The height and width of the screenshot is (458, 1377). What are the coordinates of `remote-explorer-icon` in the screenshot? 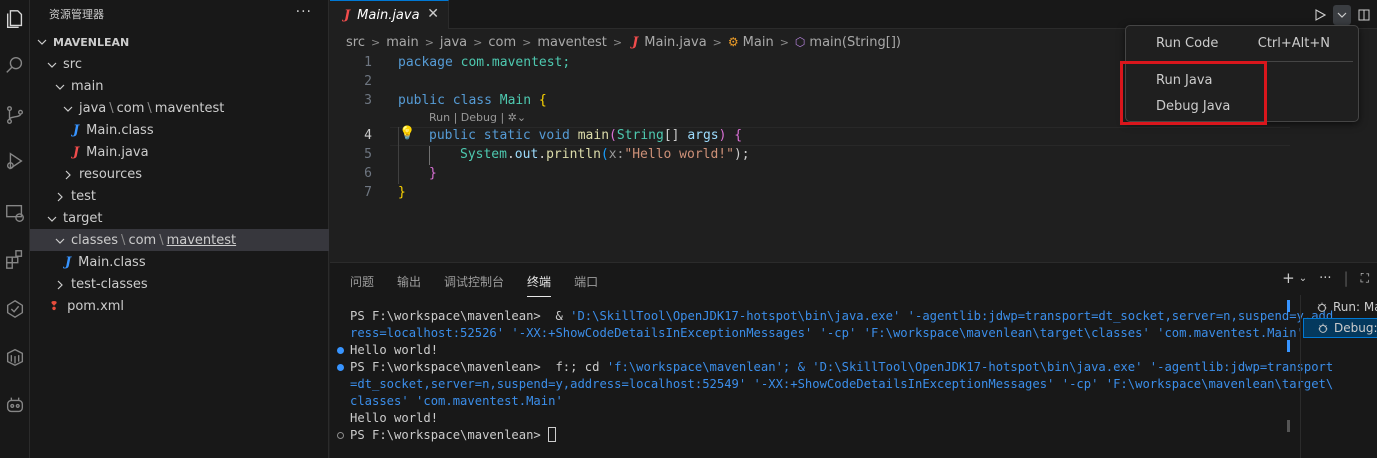 It's located at (15, 213).